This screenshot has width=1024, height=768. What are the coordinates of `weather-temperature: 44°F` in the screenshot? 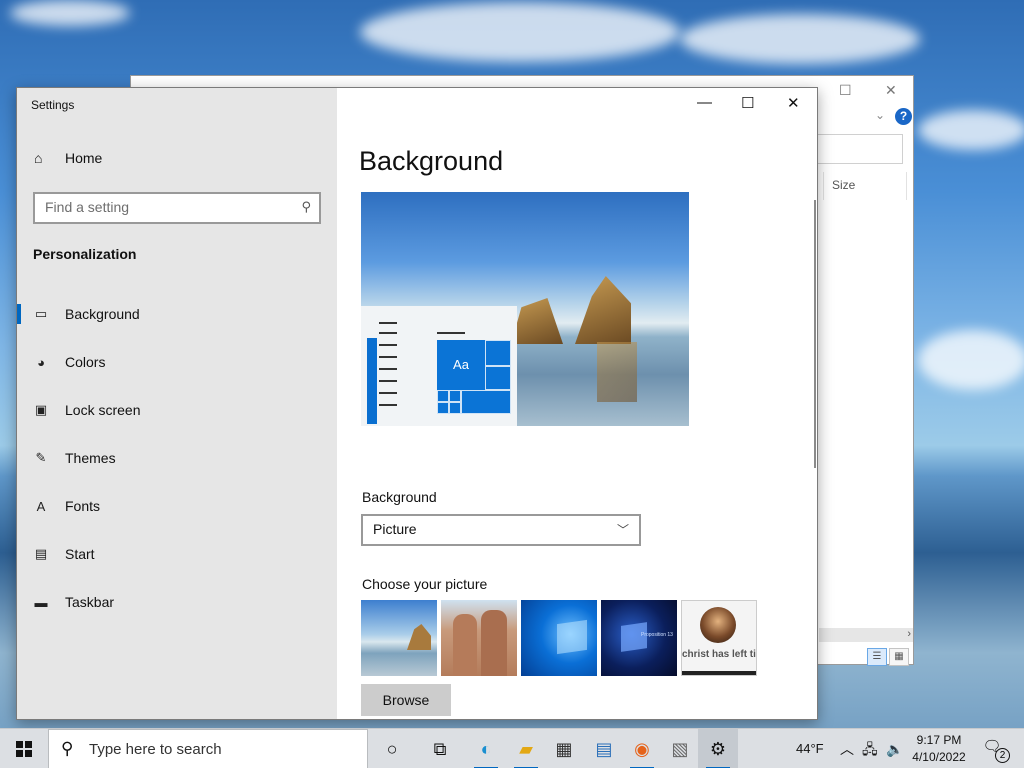 It's located at (810, 748).